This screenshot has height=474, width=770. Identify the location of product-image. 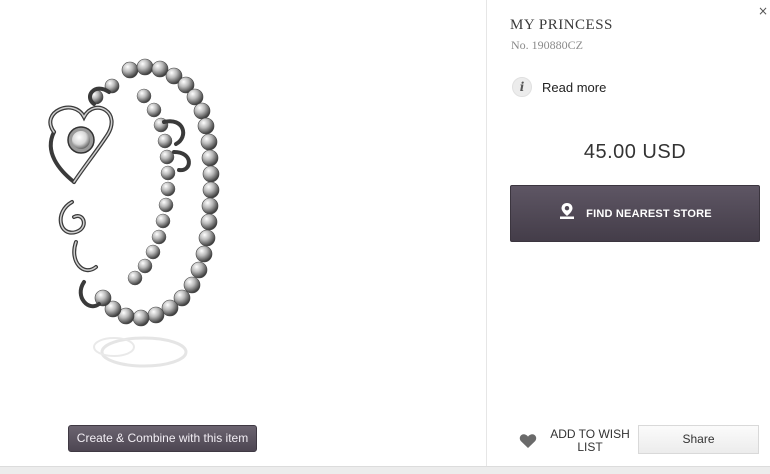
(134, 213).